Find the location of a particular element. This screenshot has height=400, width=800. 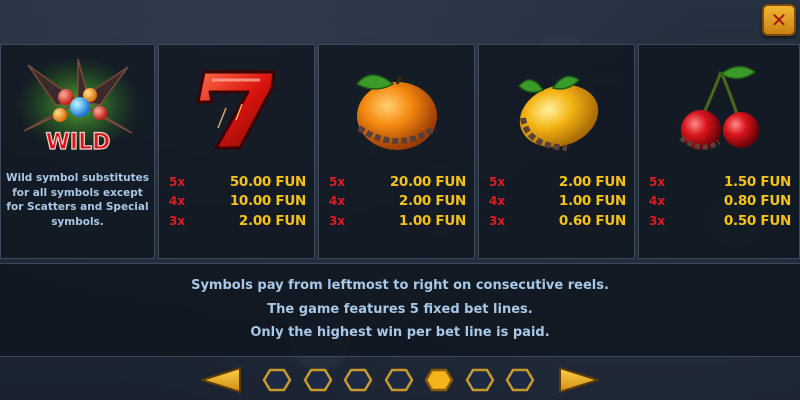

payout-amount: 10.00 FUN is located at coordinates (267, 201).